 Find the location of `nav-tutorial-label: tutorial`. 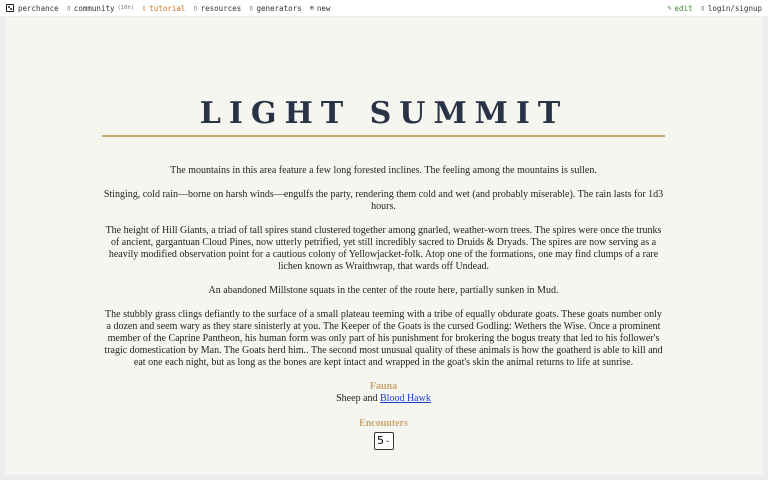

nav-tutorial-label: tutorial is located at coordinates (167, 8).